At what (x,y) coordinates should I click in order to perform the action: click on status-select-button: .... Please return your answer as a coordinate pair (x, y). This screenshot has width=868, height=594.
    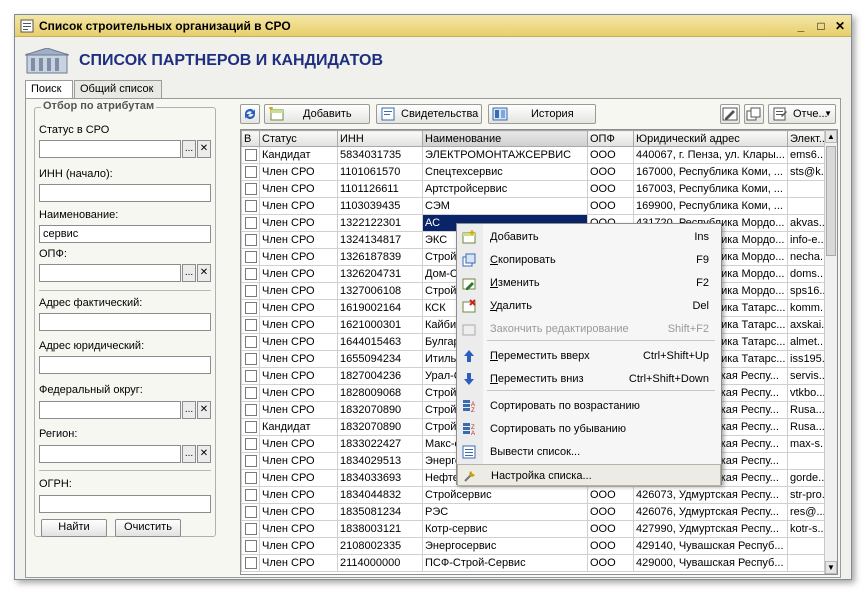
    Looking at the image, I should click on (189, 149).